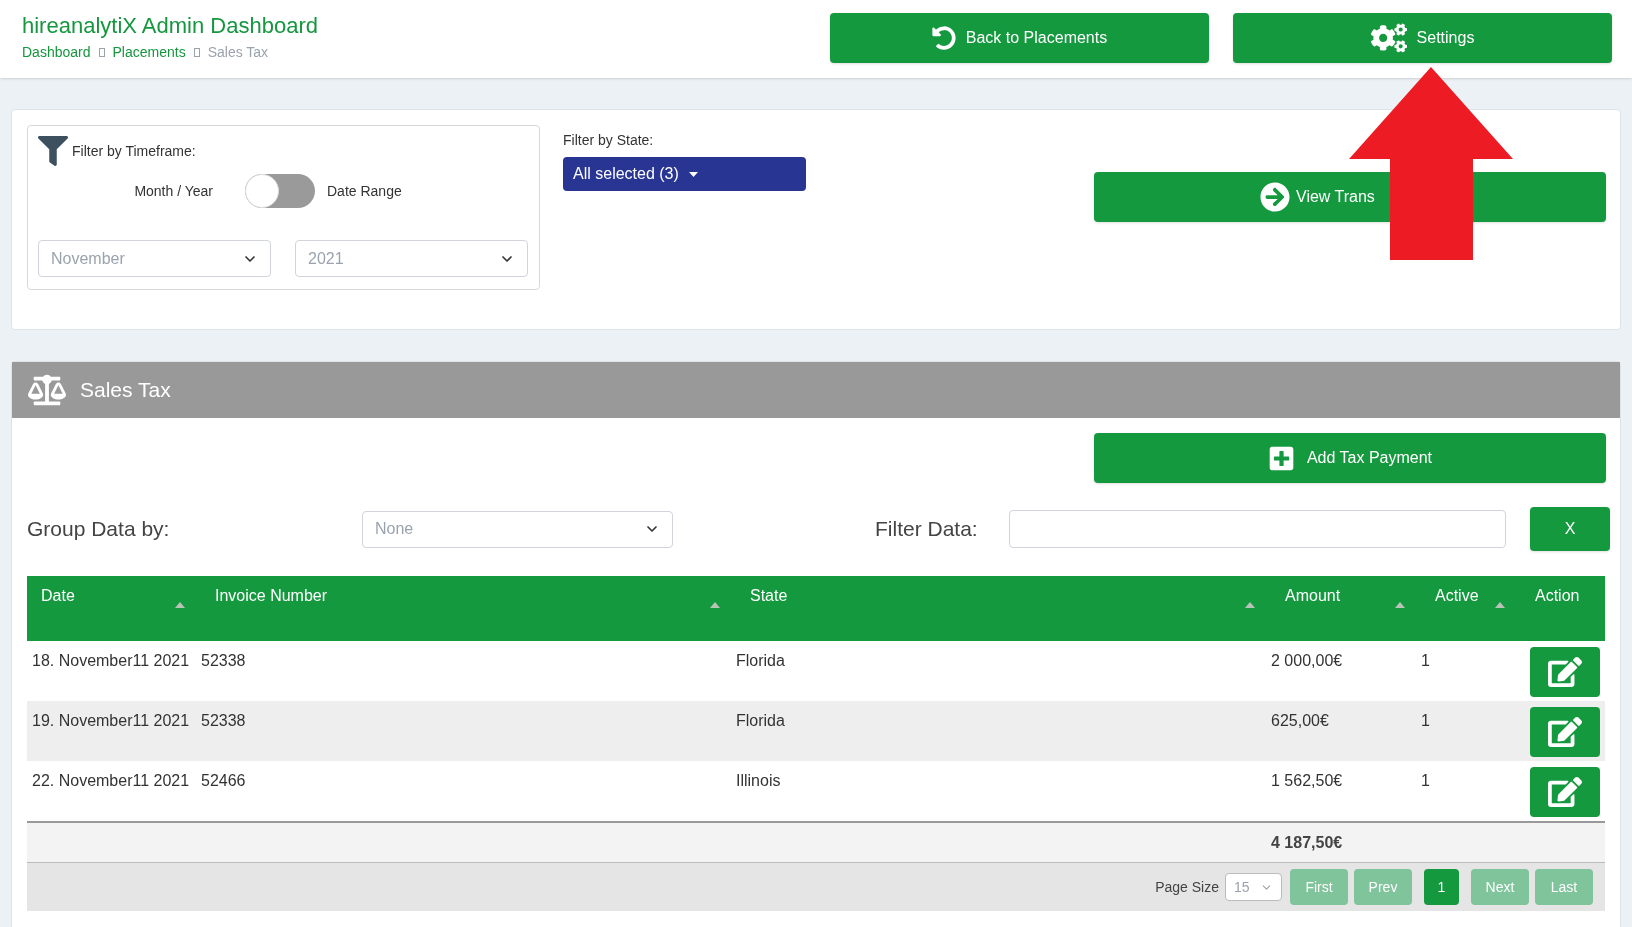  I want to click on table-cell: 1 562,50€, so click(1307, 780).